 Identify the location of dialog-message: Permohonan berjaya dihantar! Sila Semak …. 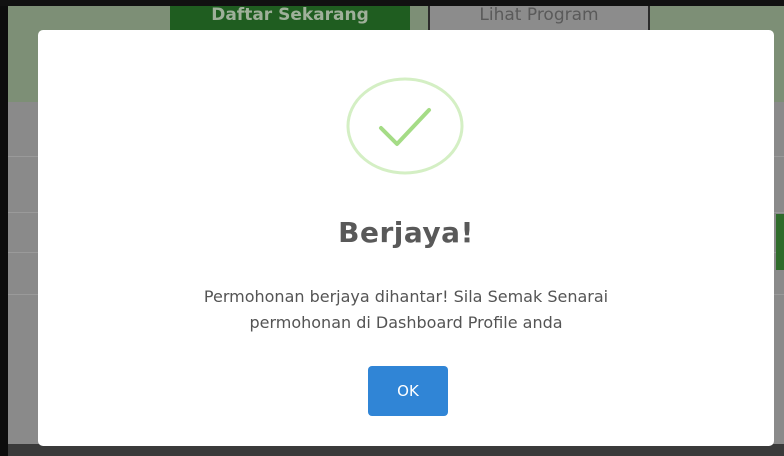
(406, 310).